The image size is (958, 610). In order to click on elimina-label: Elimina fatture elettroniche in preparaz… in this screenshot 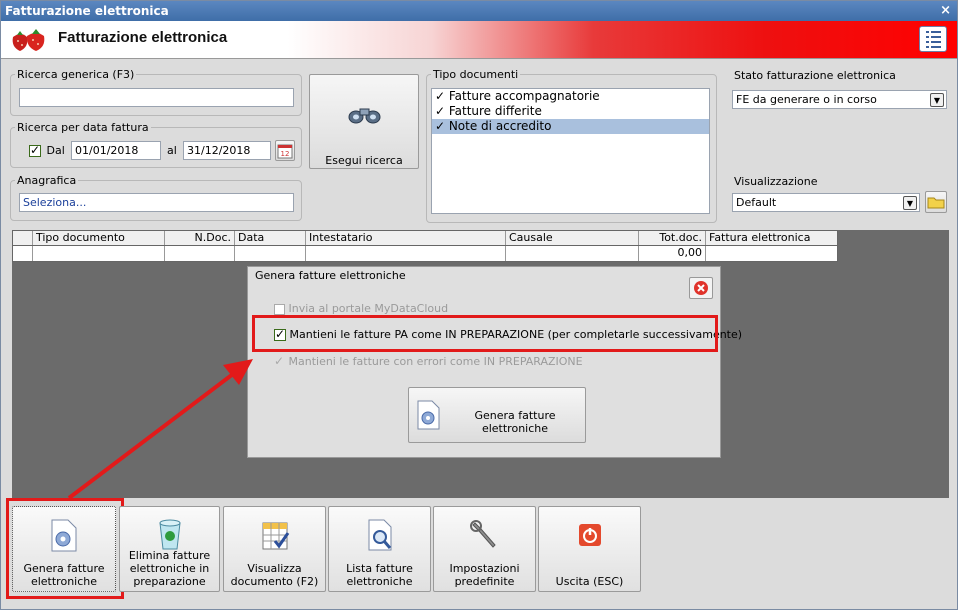, I will do `click(169, 568)`.